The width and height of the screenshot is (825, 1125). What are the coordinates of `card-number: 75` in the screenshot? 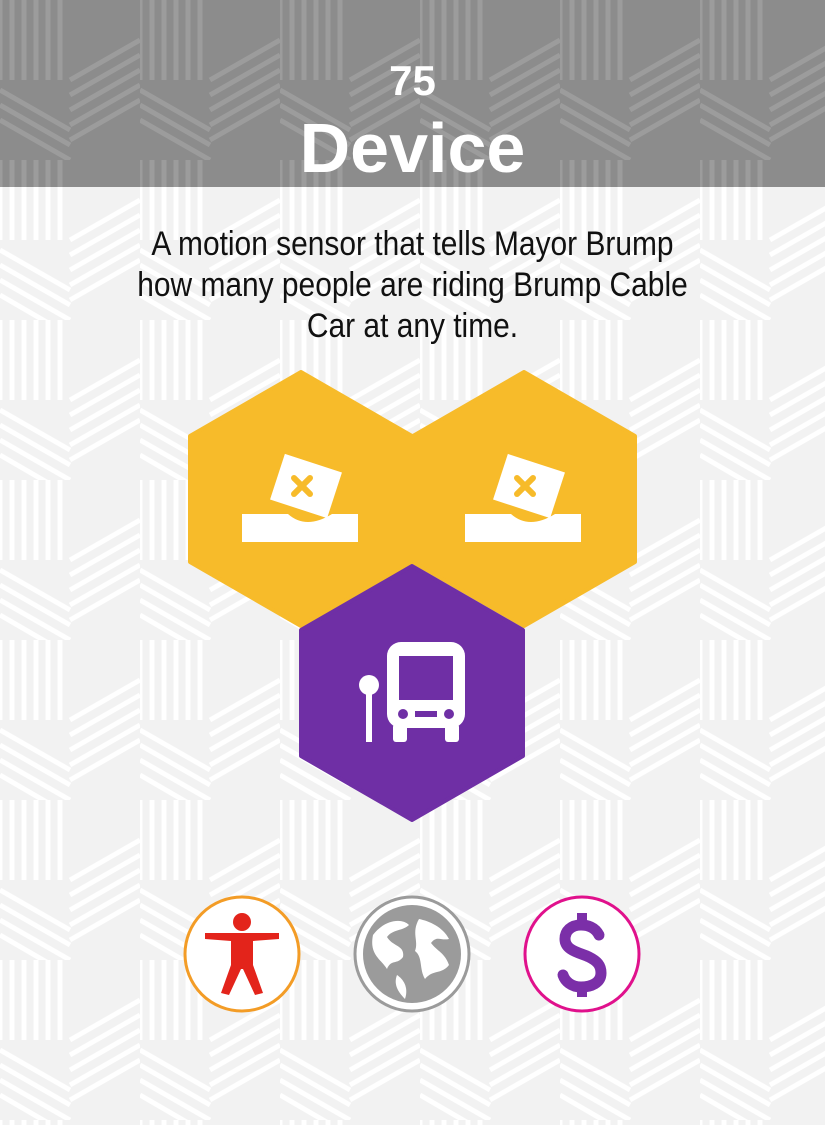 It's located at (412, 80).